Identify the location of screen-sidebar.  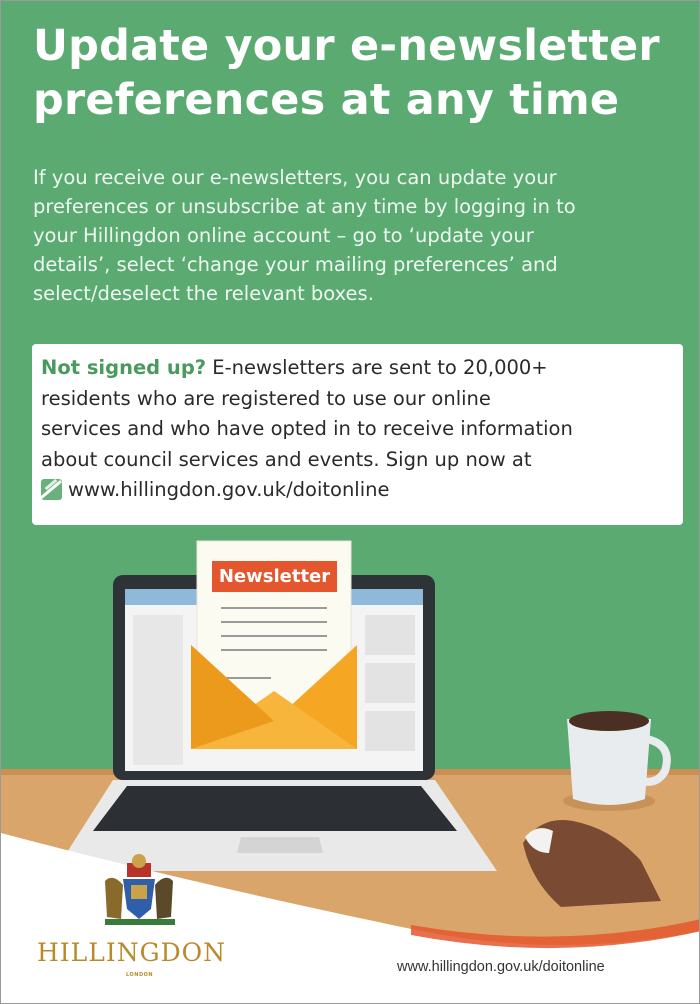
(158, 690).